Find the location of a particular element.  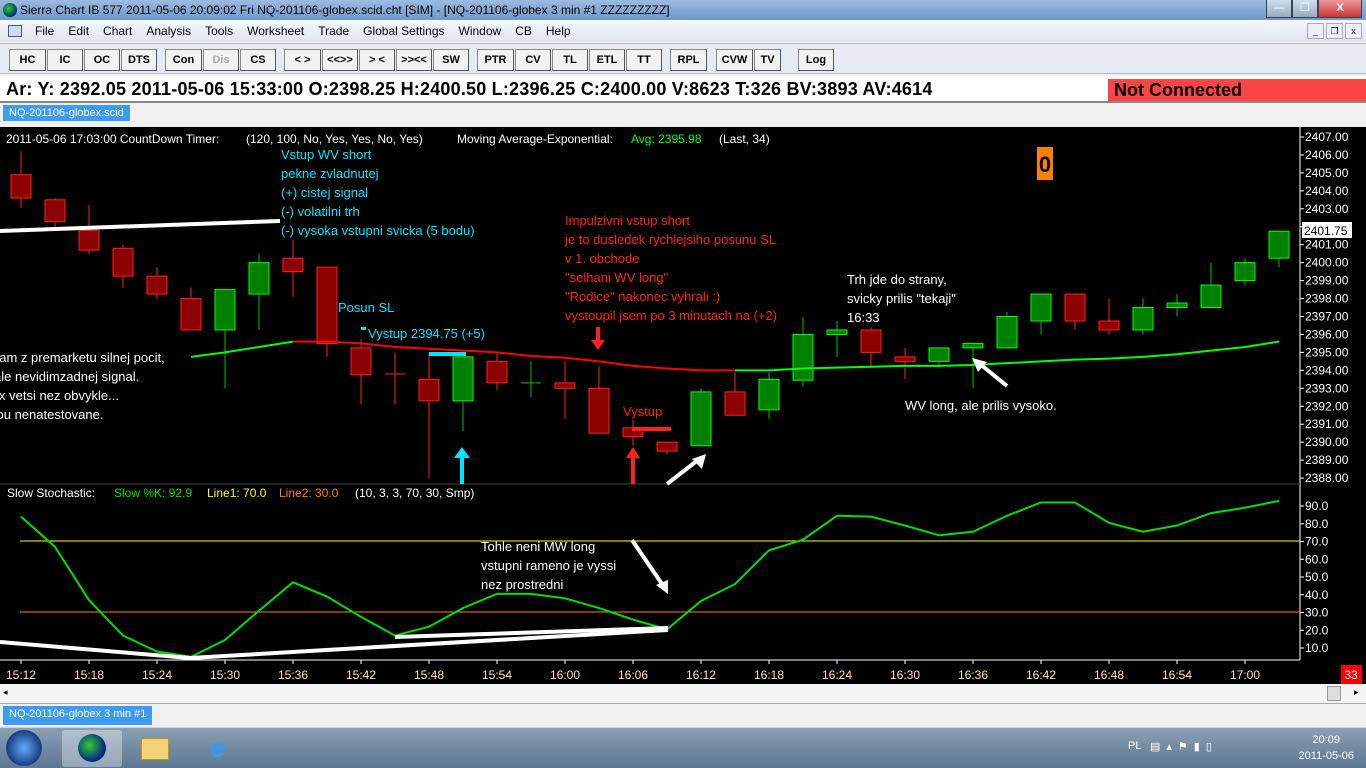

toolbar-zoom-in-button: < > is located at coordinates (302, 60).